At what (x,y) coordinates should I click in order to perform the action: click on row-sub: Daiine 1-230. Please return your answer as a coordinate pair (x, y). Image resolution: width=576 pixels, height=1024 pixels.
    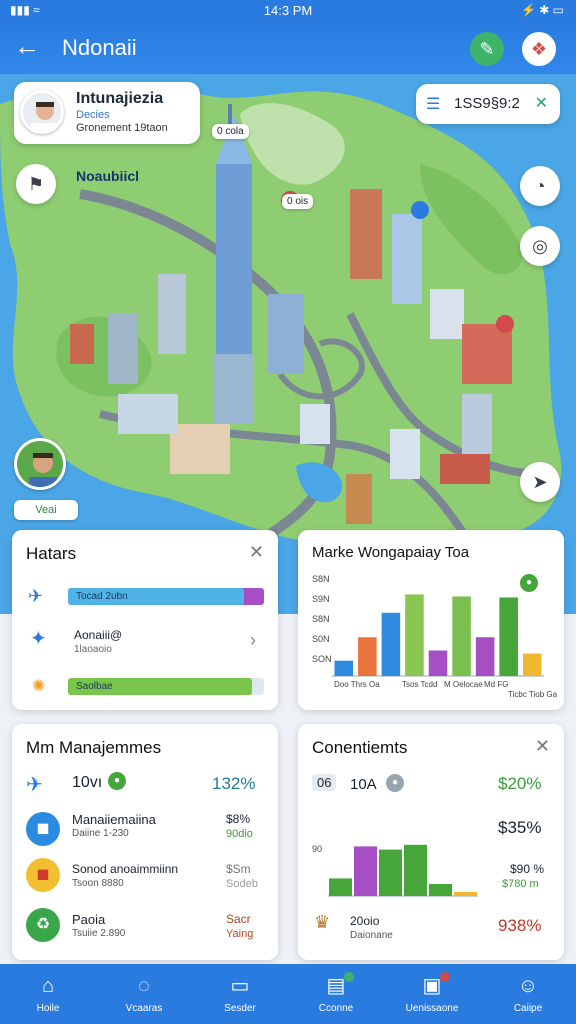
    Looking at the image, I should click on (100, 833).